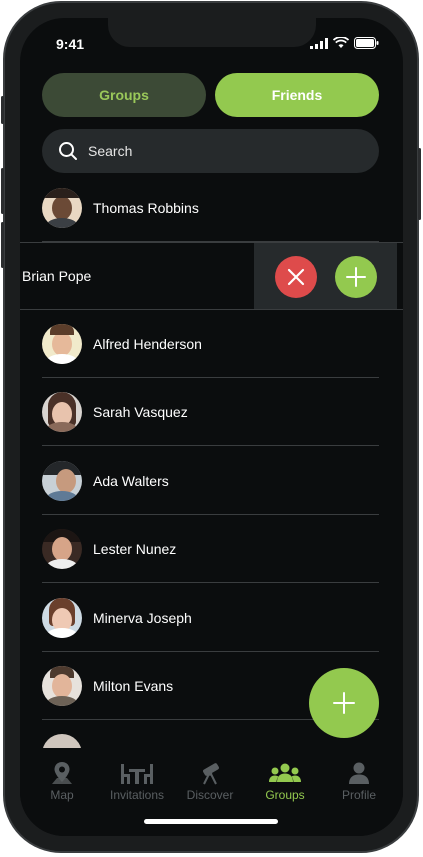 This screenshot has width=423, height=857. What do you see at coordinates (210, 344) in the screenshot?
I see `friend-row: Alfred Henderson` at bounding box center [210, 344].